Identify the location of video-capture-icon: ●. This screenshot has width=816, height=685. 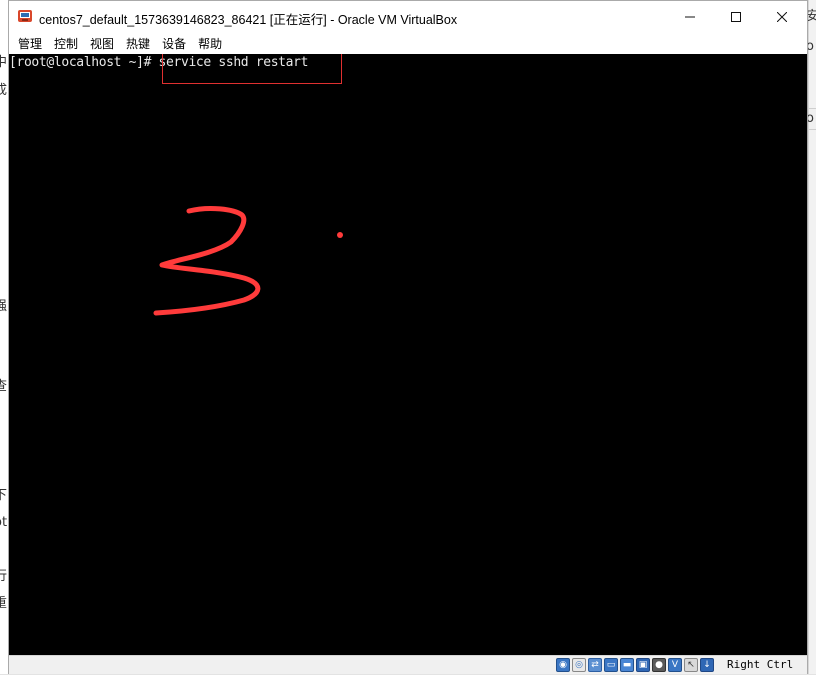
(659, 665).